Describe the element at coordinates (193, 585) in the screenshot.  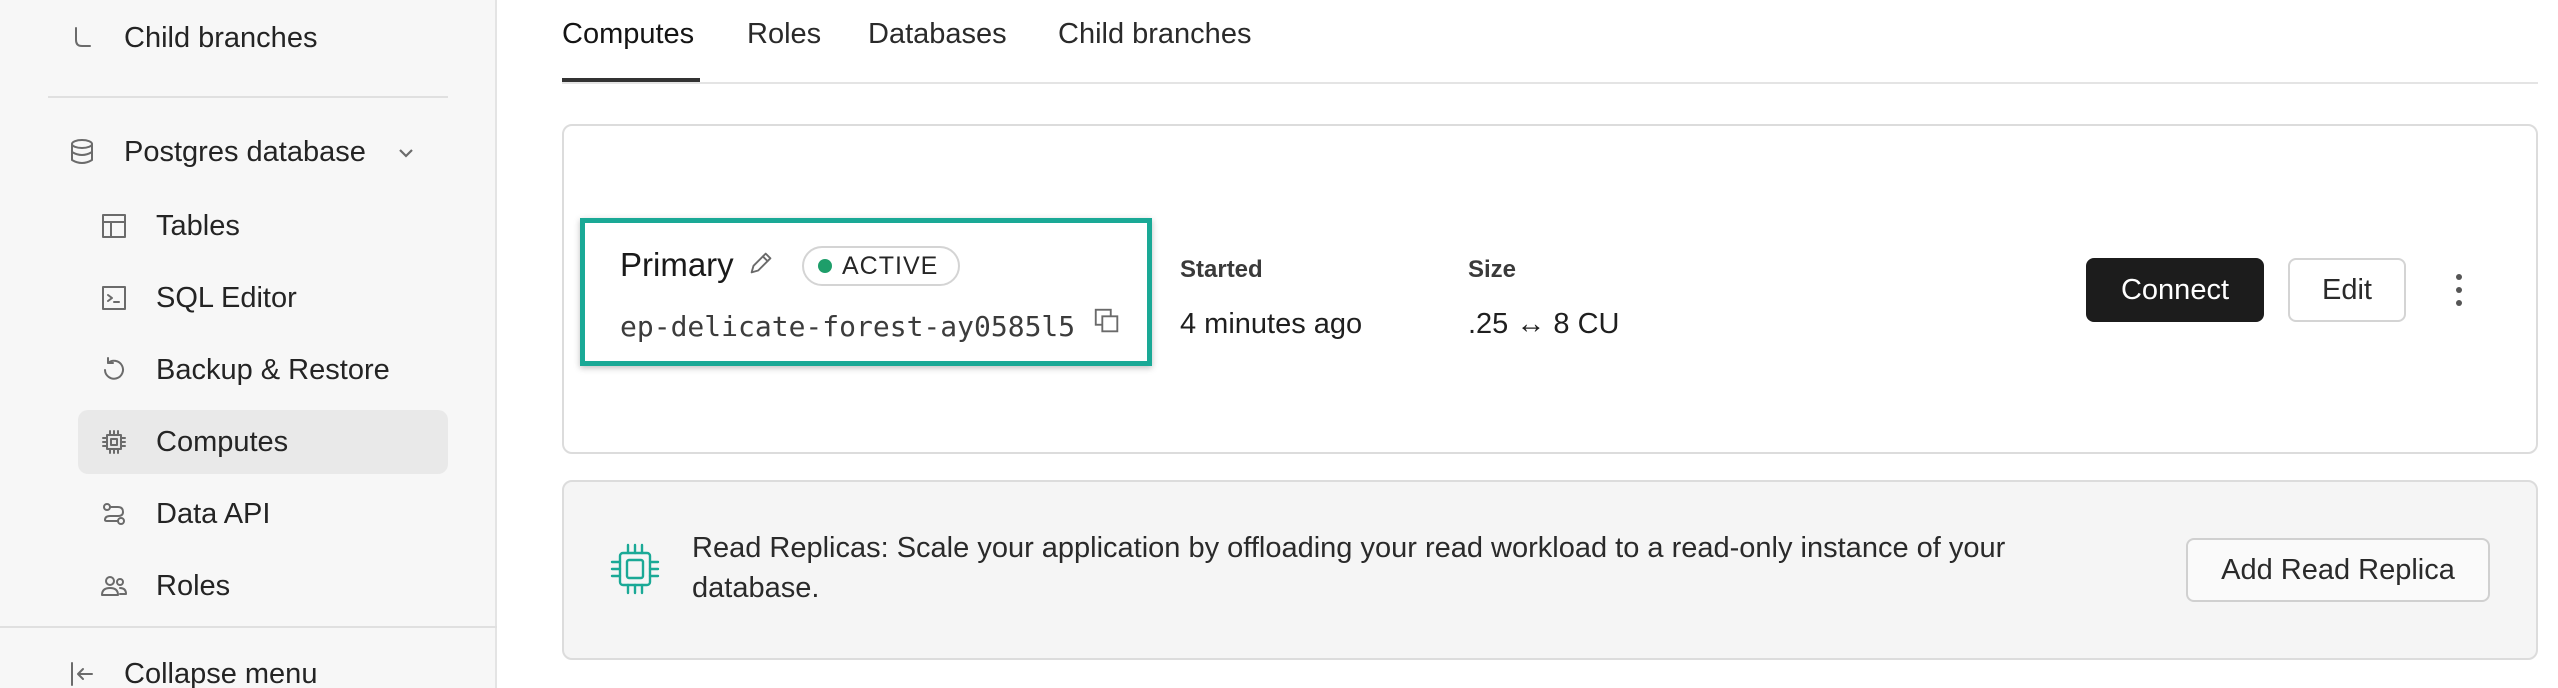
I see `sidebar-item-label: Roles` at that location.